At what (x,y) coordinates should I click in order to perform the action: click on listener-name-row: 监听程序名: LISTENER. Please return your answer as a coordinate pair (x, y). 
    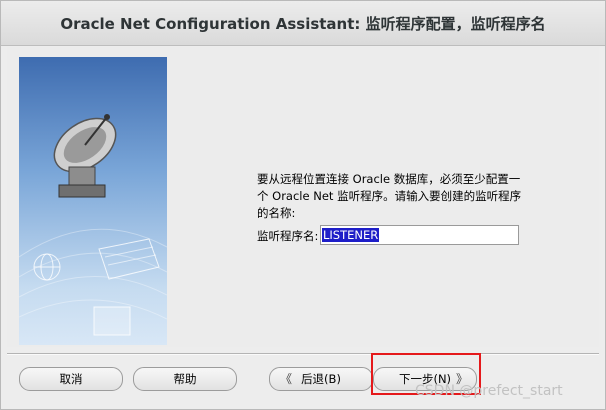
    Looking at the image, I should click on (392, 236).